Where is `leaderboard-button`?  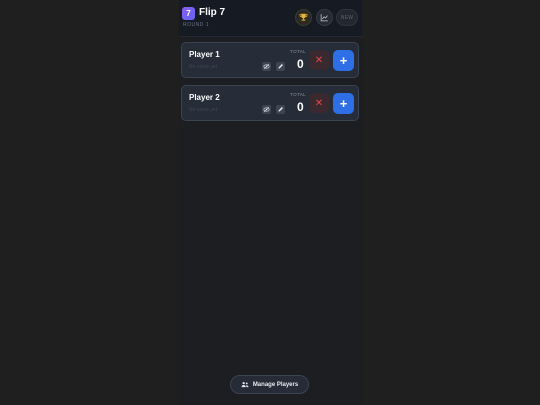
leaderboard-button is located at coordinates (303, 17).